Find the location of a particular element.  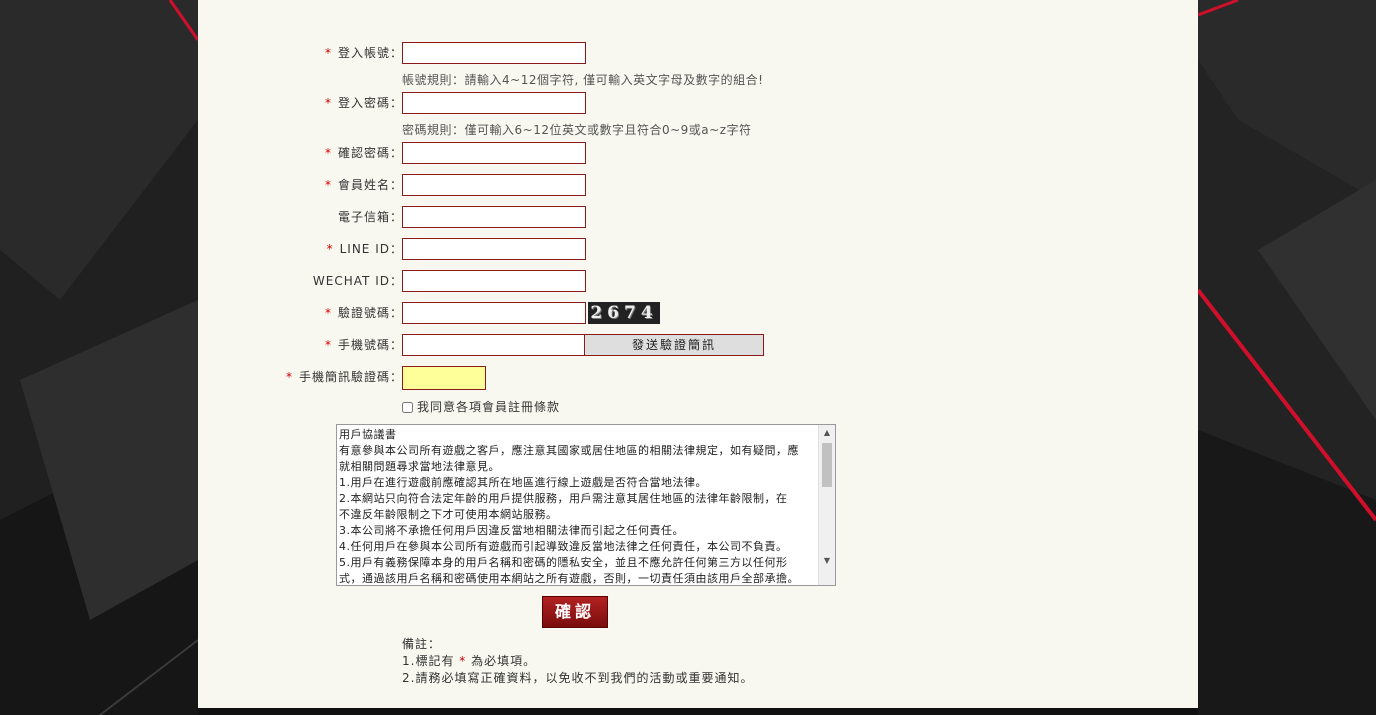

scroll-down-arrow-icon: ▼ is located at coordinates (827, 561).